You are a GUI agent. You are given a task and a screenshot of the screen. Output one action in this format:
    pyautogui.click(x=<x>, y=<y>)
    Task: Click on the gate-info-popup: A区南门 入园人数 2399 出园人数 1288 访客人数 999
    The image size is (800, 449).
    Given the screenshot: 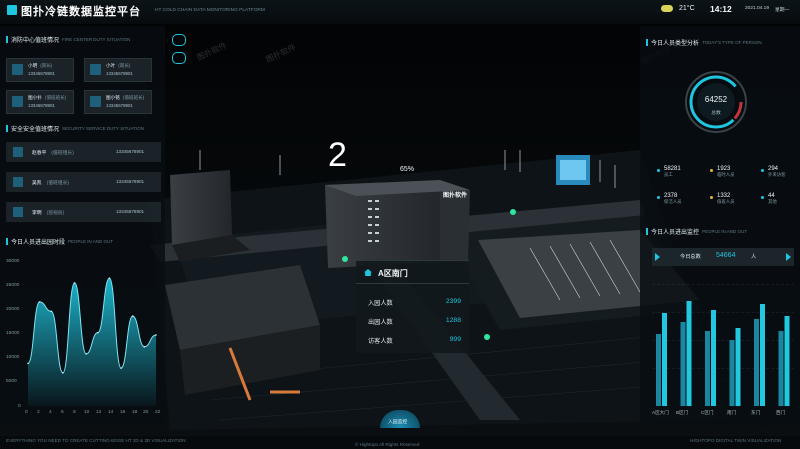 What is the action you would take?
    pyautogui.click(x=412, y=306)
    